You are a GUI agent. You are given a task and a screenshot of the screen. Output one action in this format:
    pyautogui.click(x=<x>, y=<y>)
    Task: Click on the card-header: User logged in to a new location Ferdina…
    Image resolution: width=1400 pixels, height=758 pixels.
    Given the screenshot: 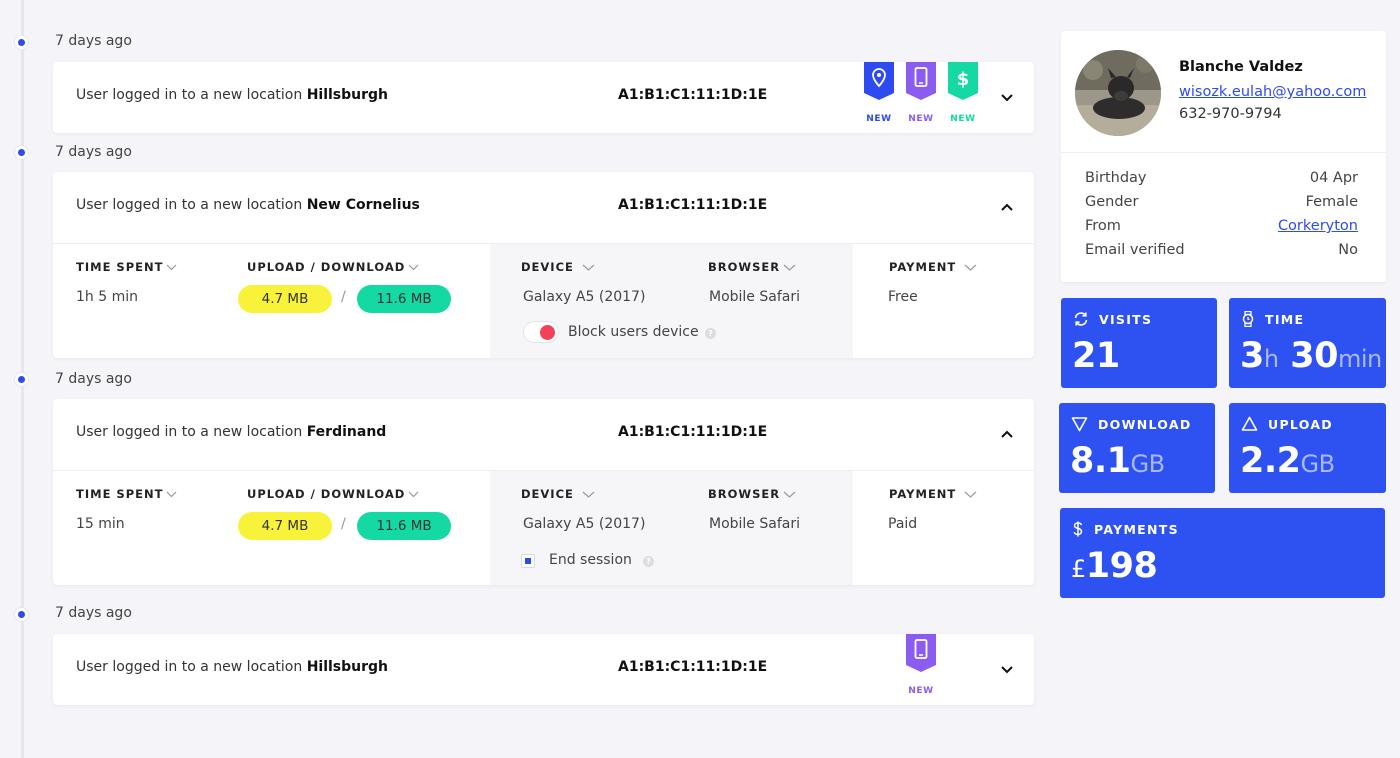 What is the action you would take?
    pyautogui.click(x=543, y=434)
    